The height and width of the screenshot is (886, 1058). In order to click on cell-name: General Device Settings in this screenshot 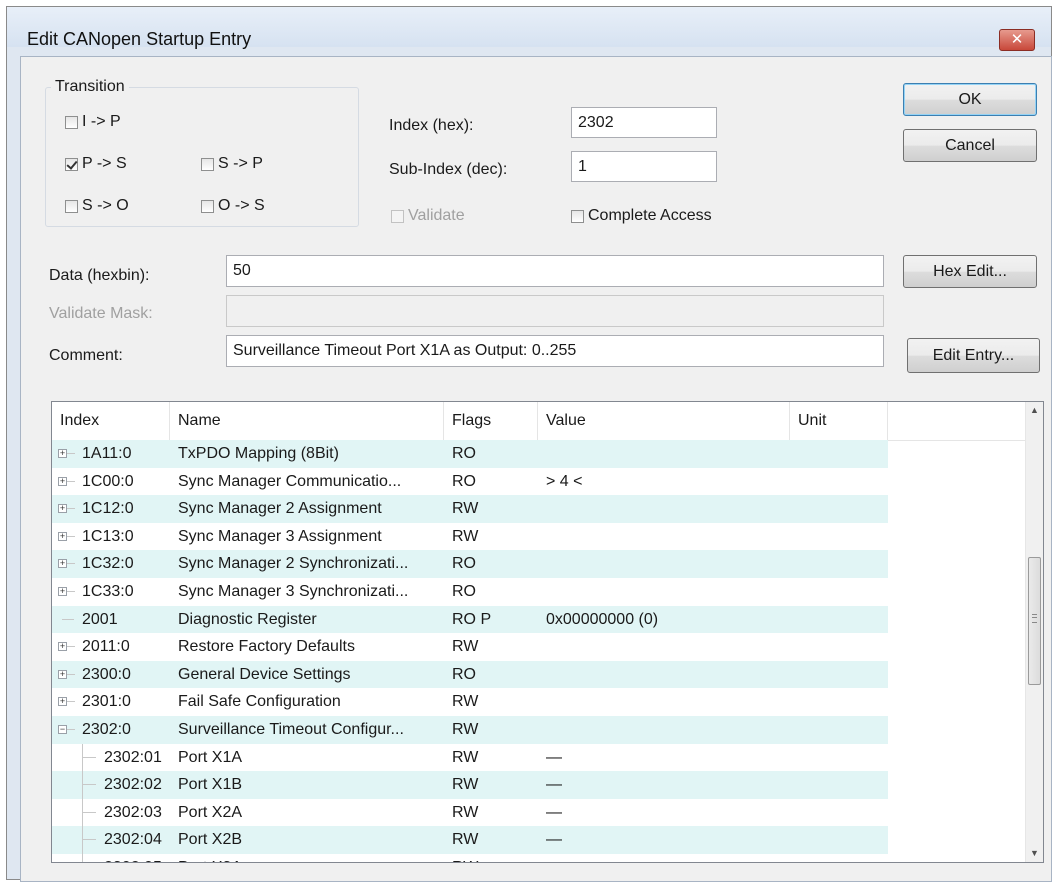, I will do `click(264, 674)`.